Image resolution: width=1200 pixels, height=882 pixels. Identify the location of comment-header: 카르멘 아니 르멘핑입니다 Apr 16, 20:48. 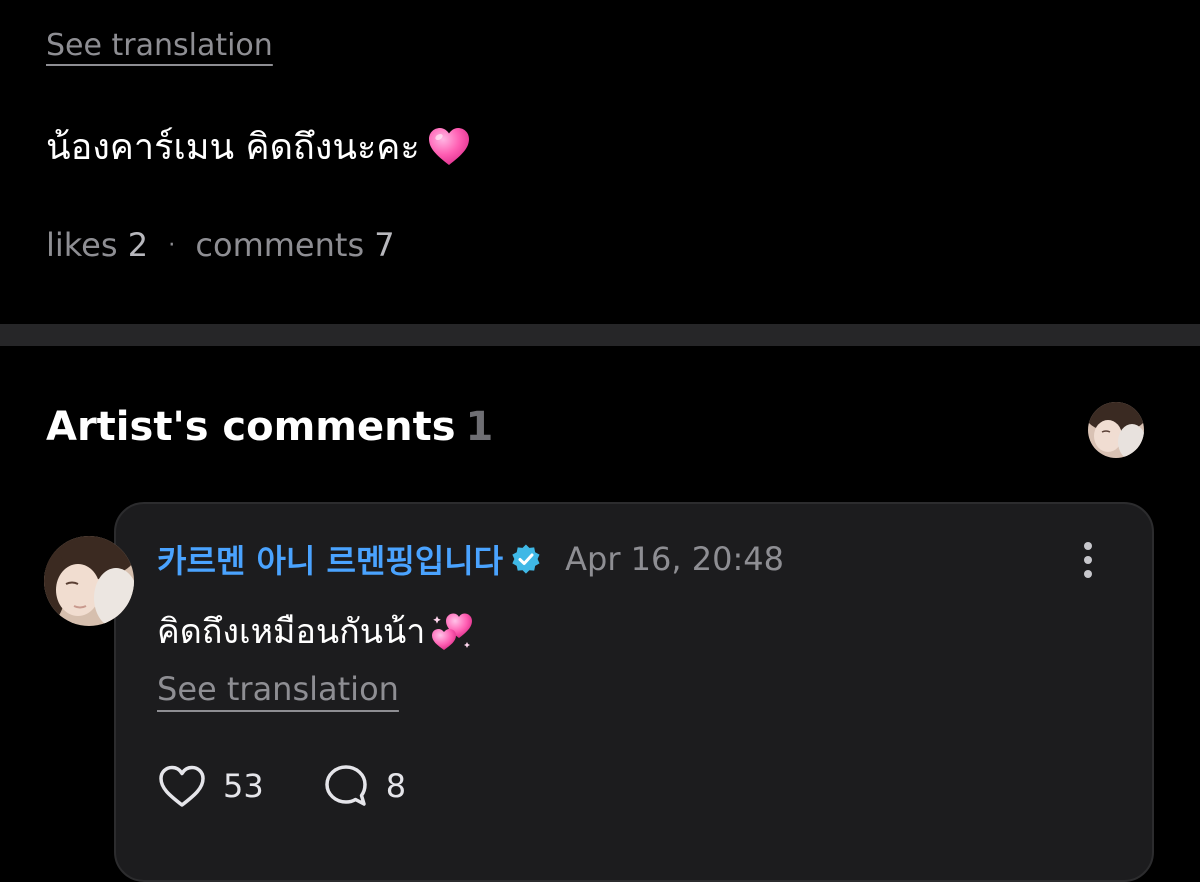
(470, 559).